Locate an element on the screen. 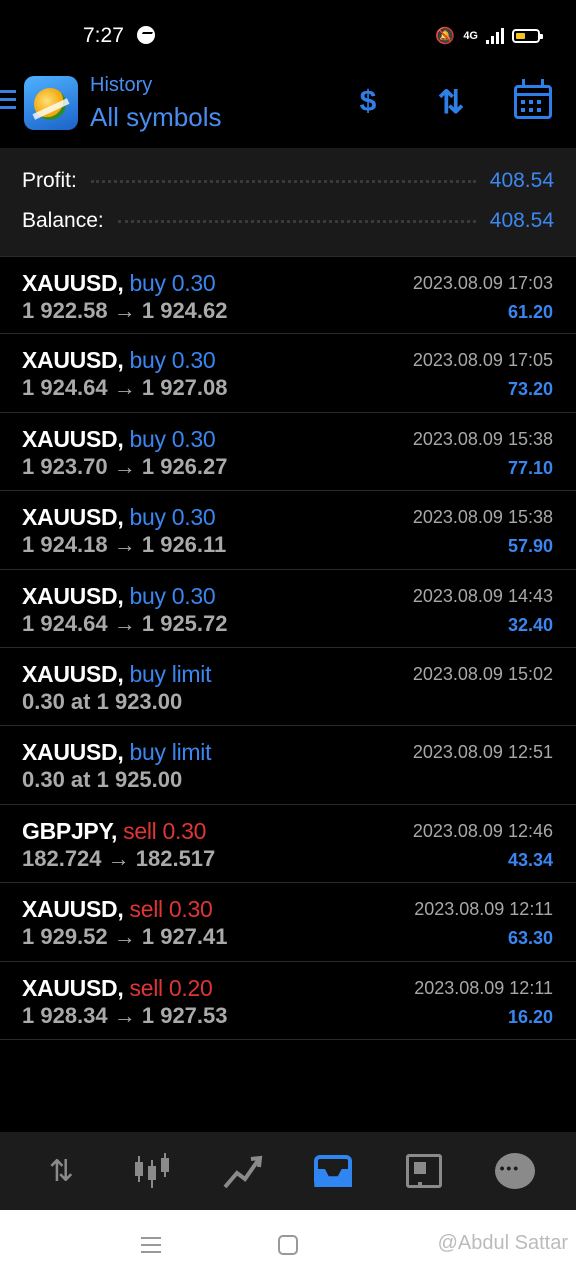  header-subtitle: History is located at coordinates (121, 85).